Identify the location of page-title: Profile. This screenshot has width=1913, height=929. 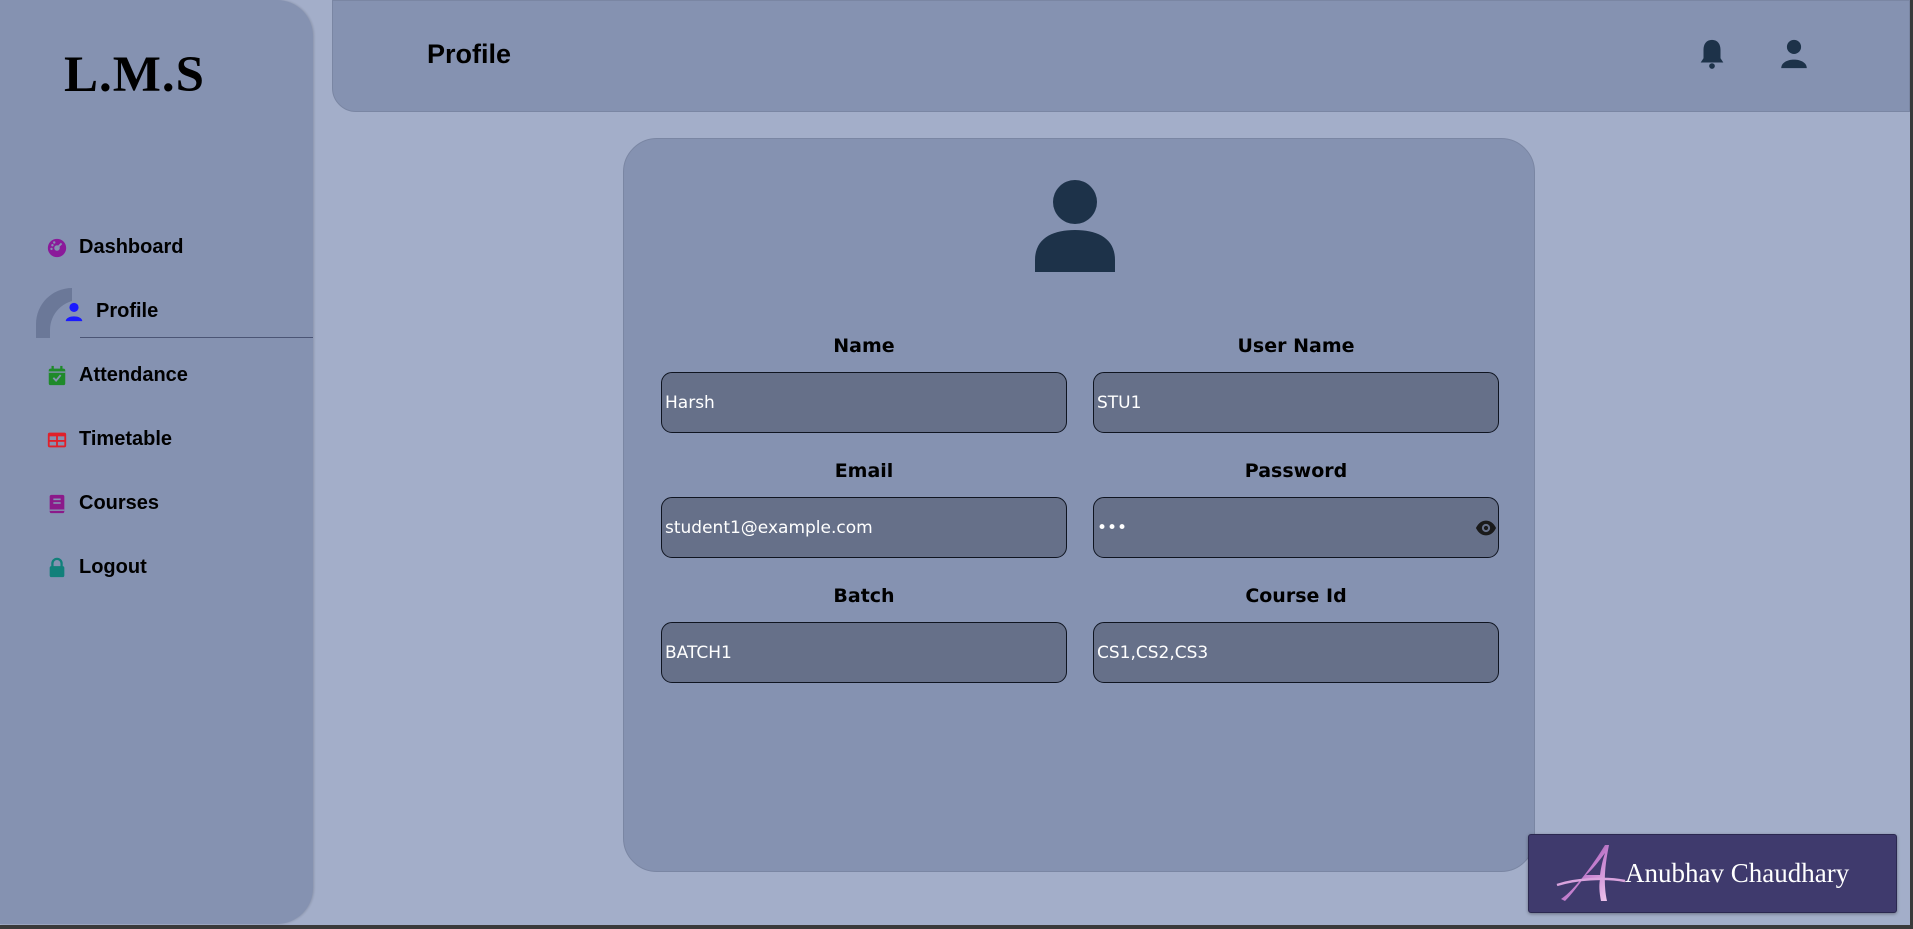
(469, 54).